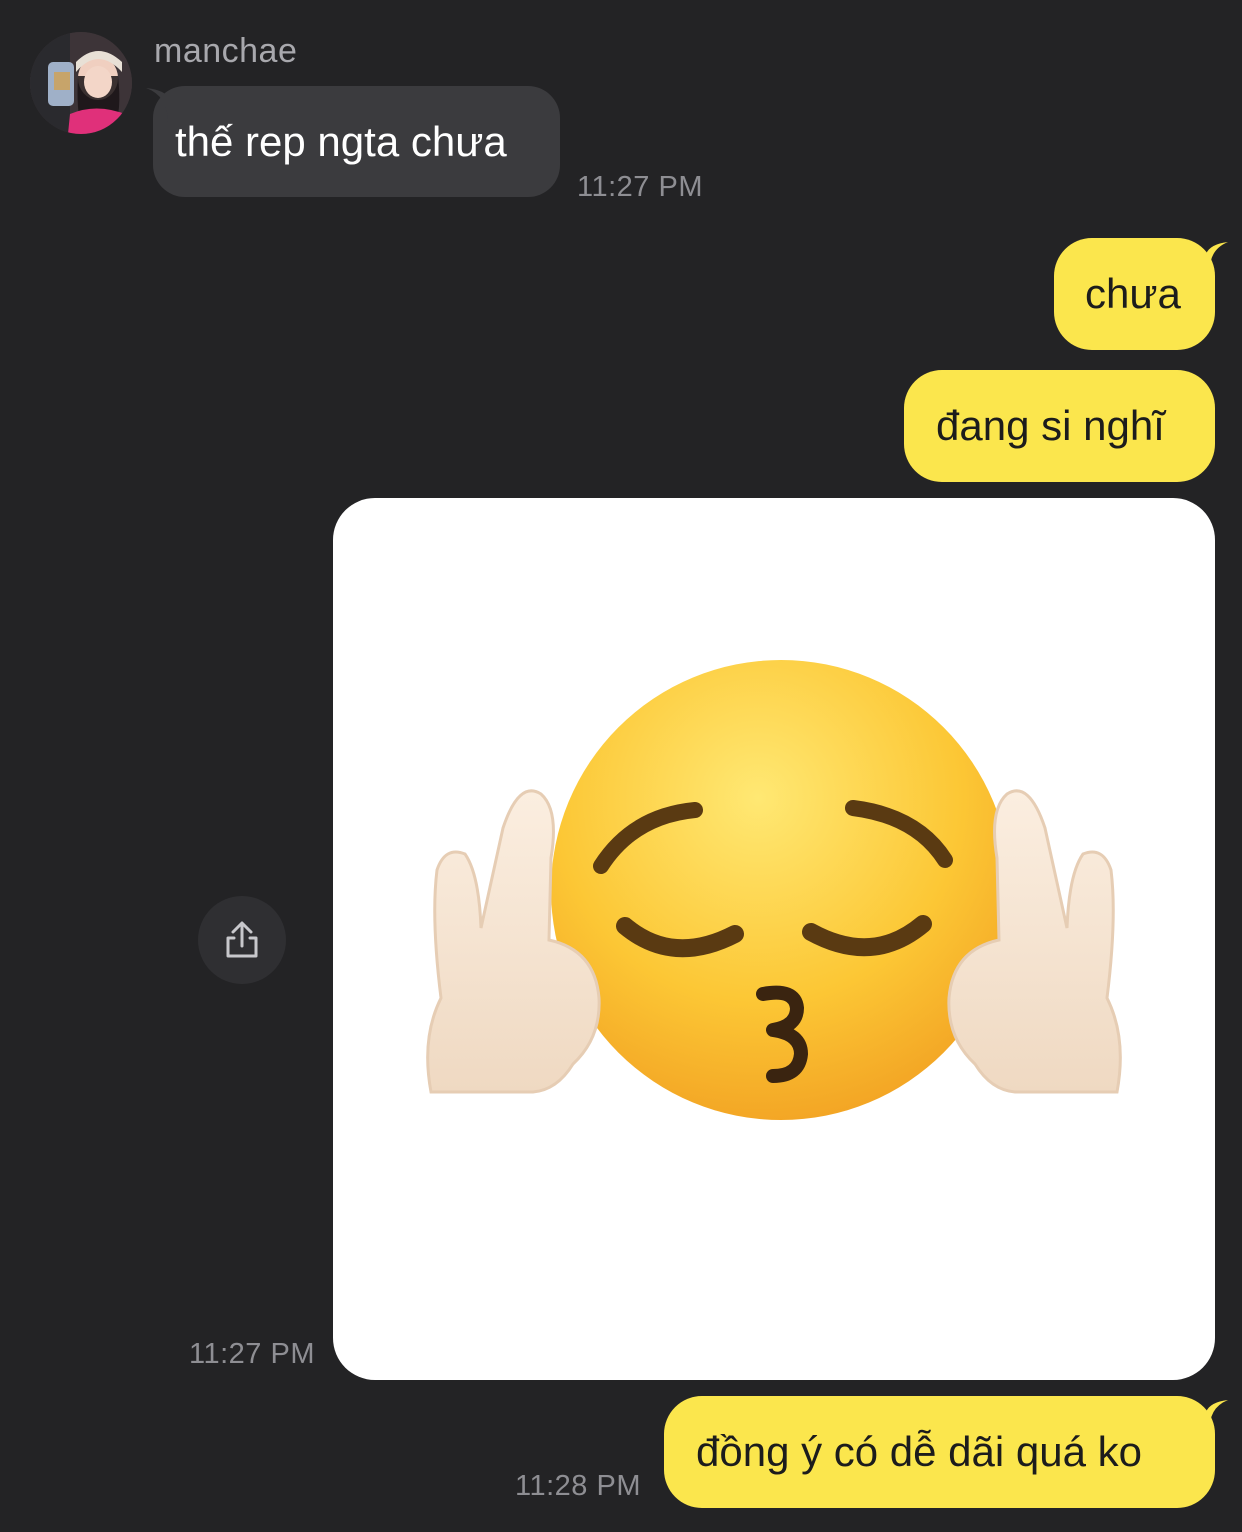 The width and height of the screenshot is (1242, 1532). Describe the element at coordinates (226, 51) in the screenshot. I see `sender-name: manchae` at that location.